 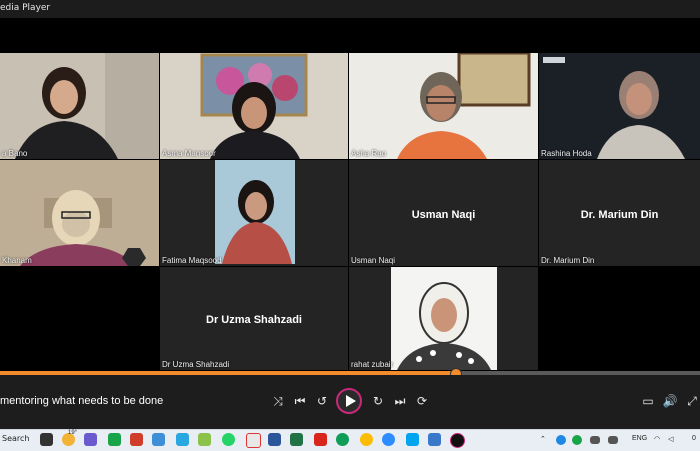 I want to click on edge-icon, so click(x=342, y=439).